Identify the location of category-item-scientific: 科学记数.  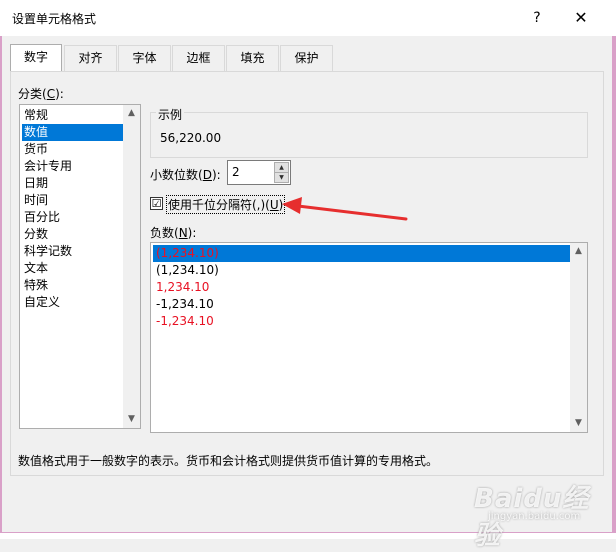
(73, 251).